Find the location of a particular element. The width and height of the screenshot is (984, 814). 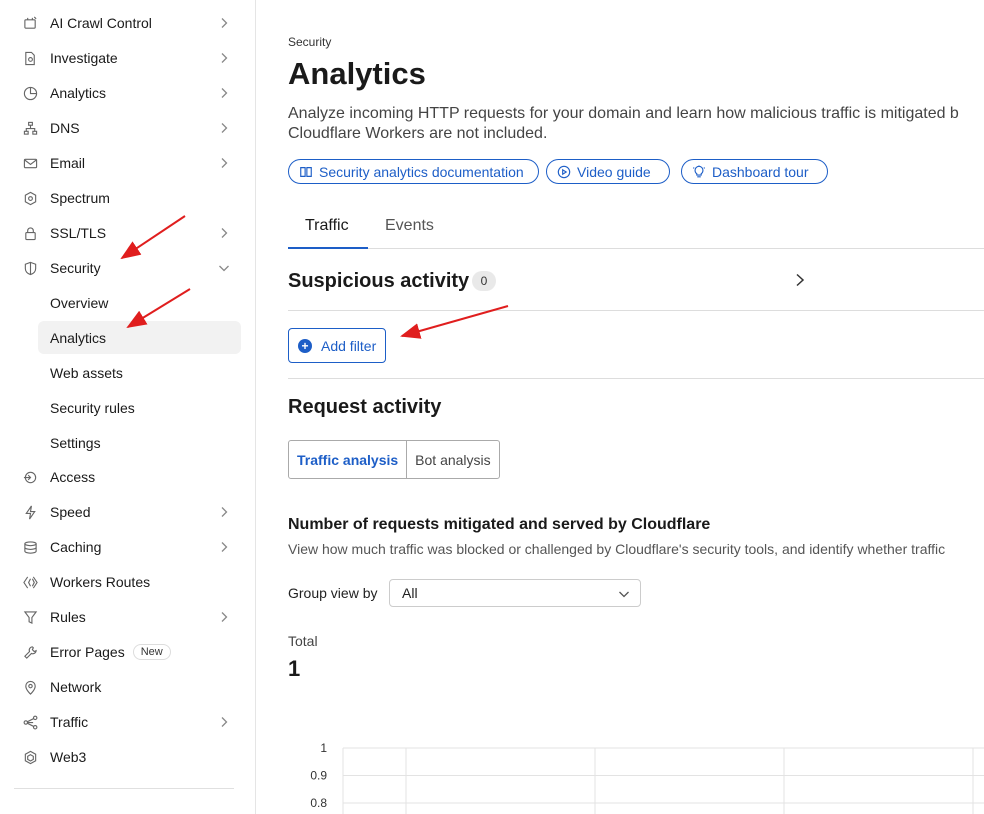

sidebar-item-web3: Web3 is located at coordinates (128, 757).